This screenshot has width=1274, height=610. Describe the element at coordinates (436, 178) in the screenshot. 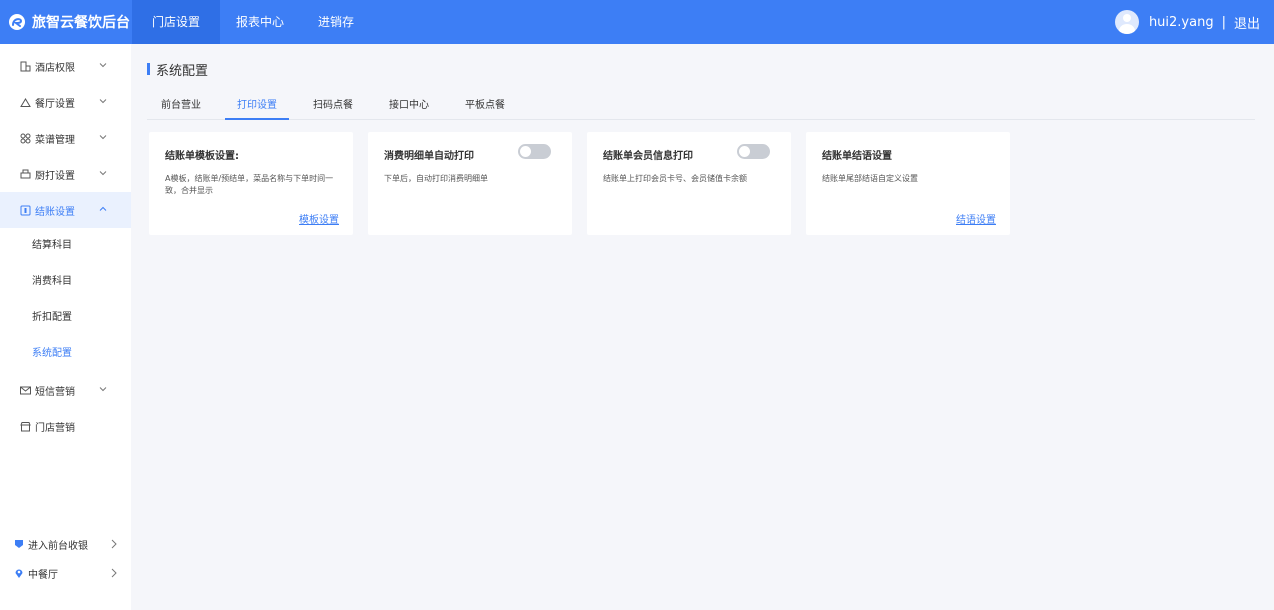

I see `card-desc: 下单后，自动打印消费明细单` at that location.